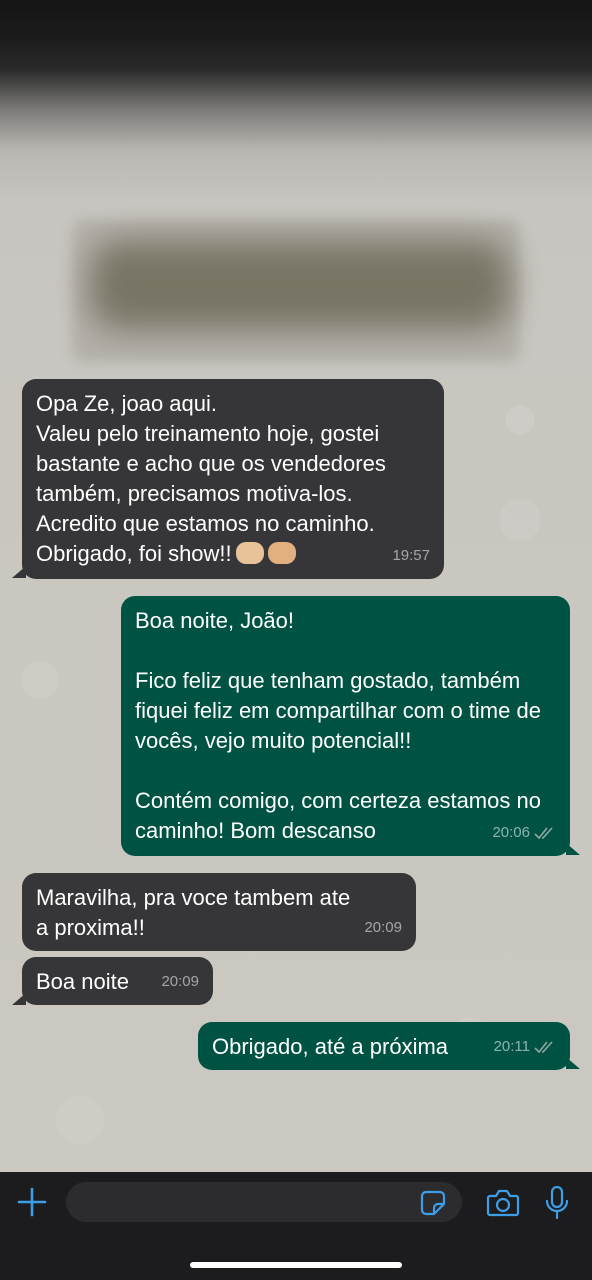 The width and height of the screenshot is (592, 1280). I want to click on message-time: 20:06, so click(511, 832).